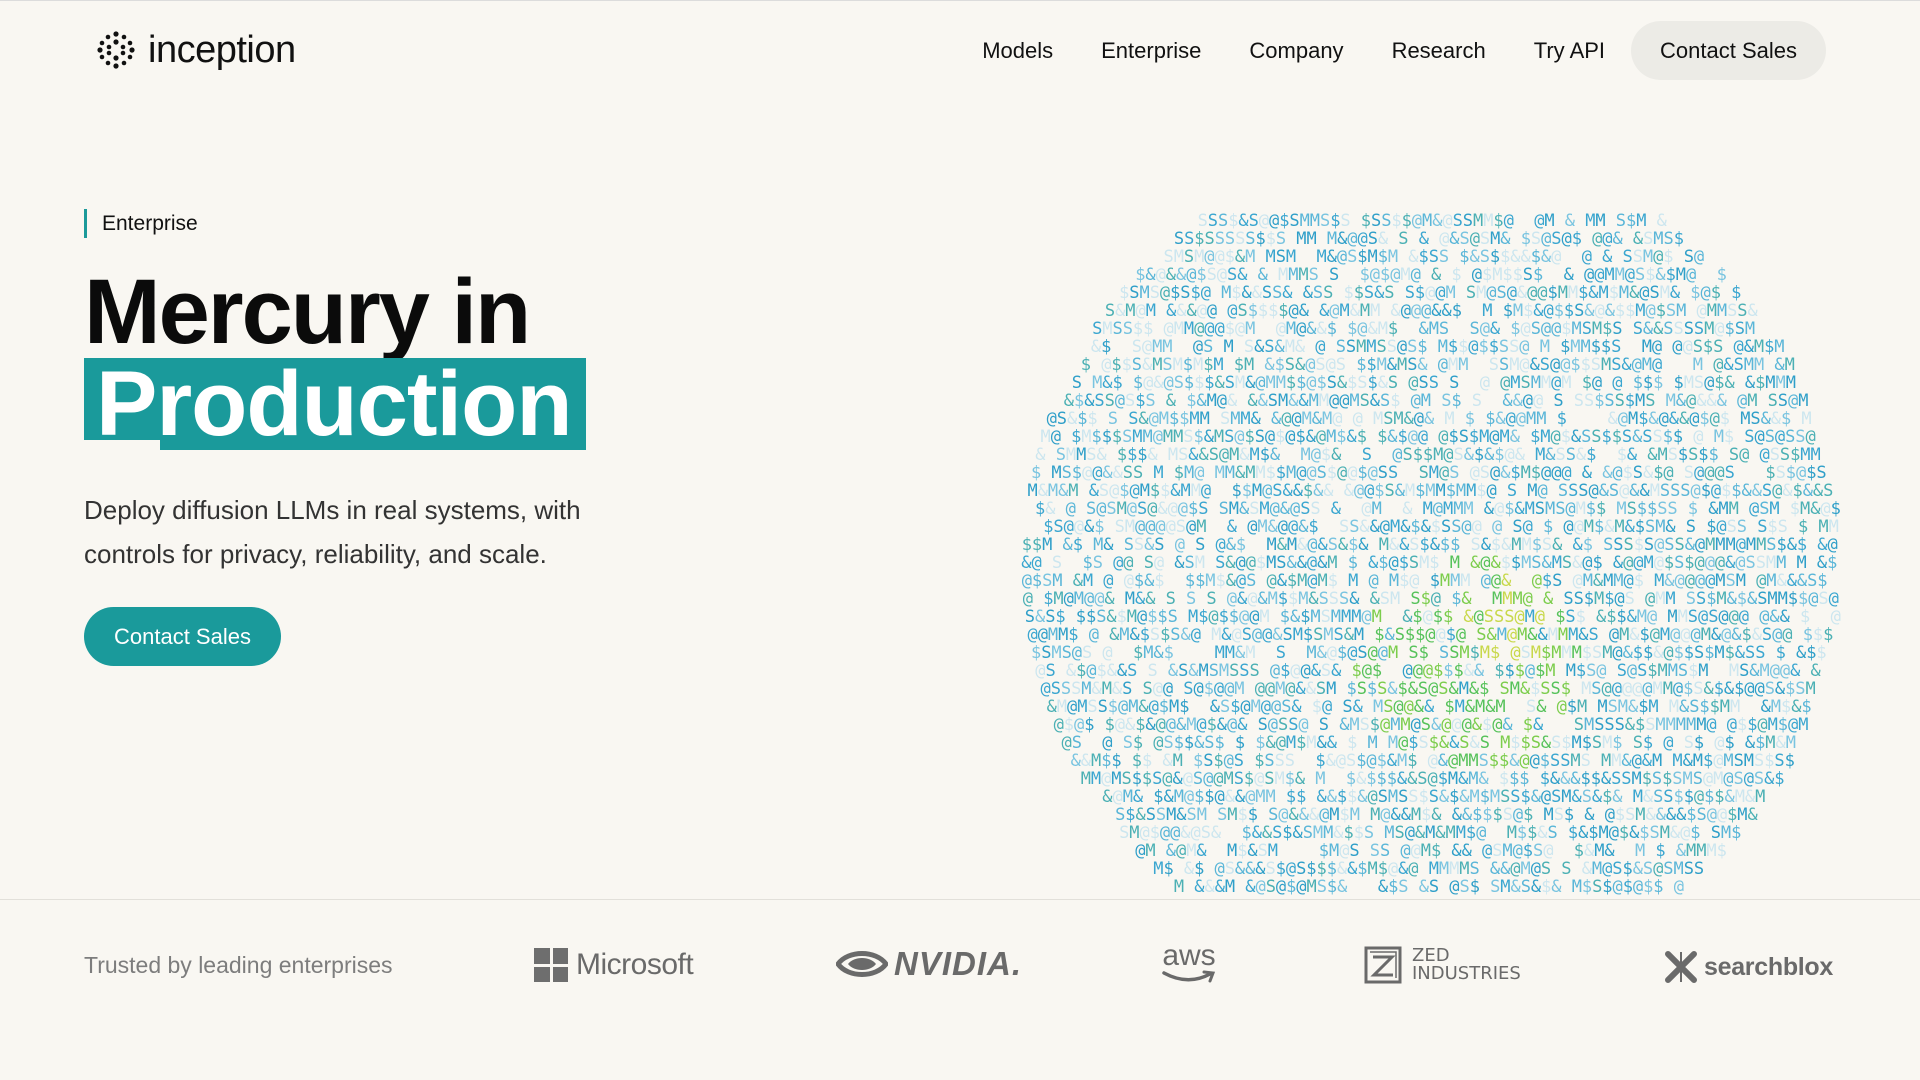 This screenshot has width=1920, height=1080. What do you see at coordinates (1728, 50) in the screenshot?
I see `header-contact-sales-button: Contact Sales` at bounding box center [1728, 50].